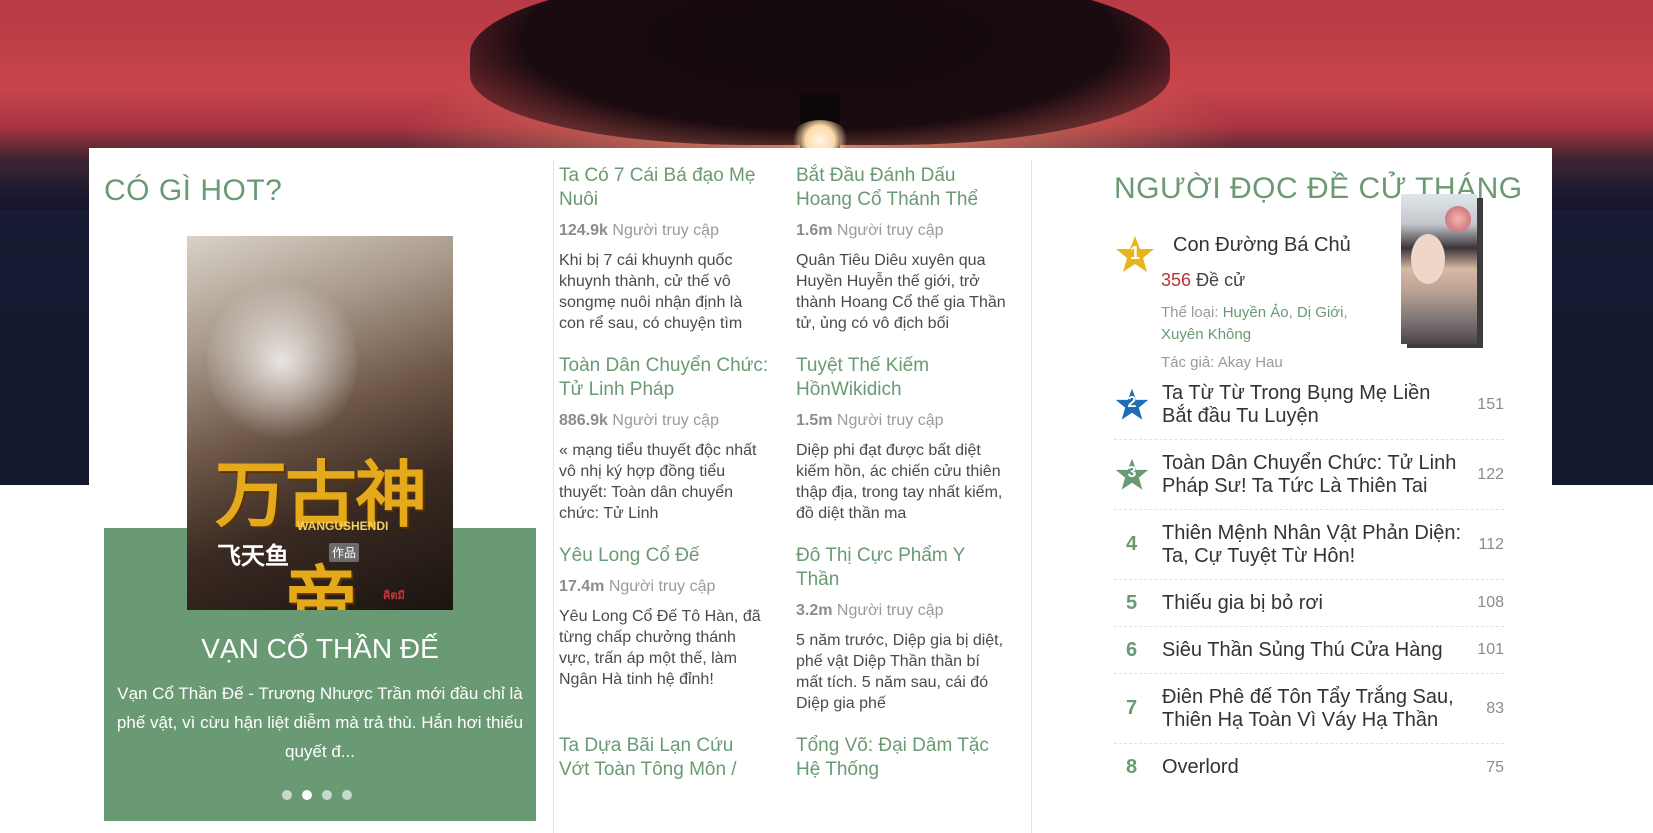 The height and width of the screenshot is (833, 1653). Describe the element at coordinates (1132, 708) in the screenshot. I see `rank-number: 7` at that location.